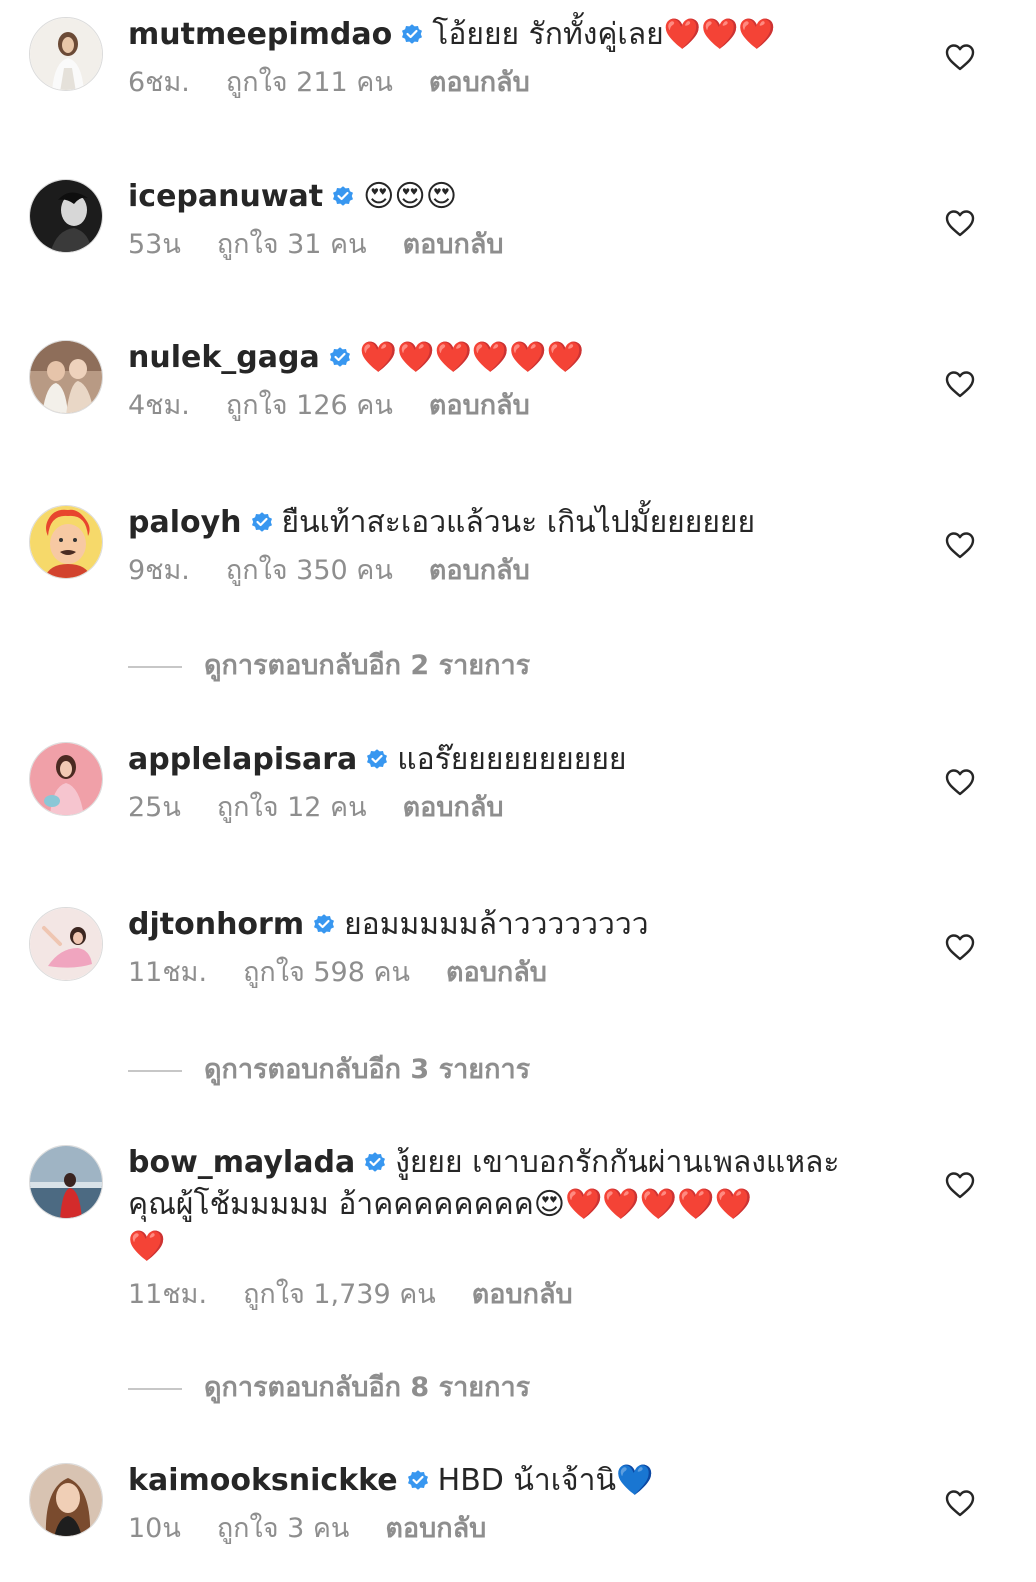 This screenshot has width=1036, height=1582. I want to click on comment-time: 10น, so click(154, 1528).